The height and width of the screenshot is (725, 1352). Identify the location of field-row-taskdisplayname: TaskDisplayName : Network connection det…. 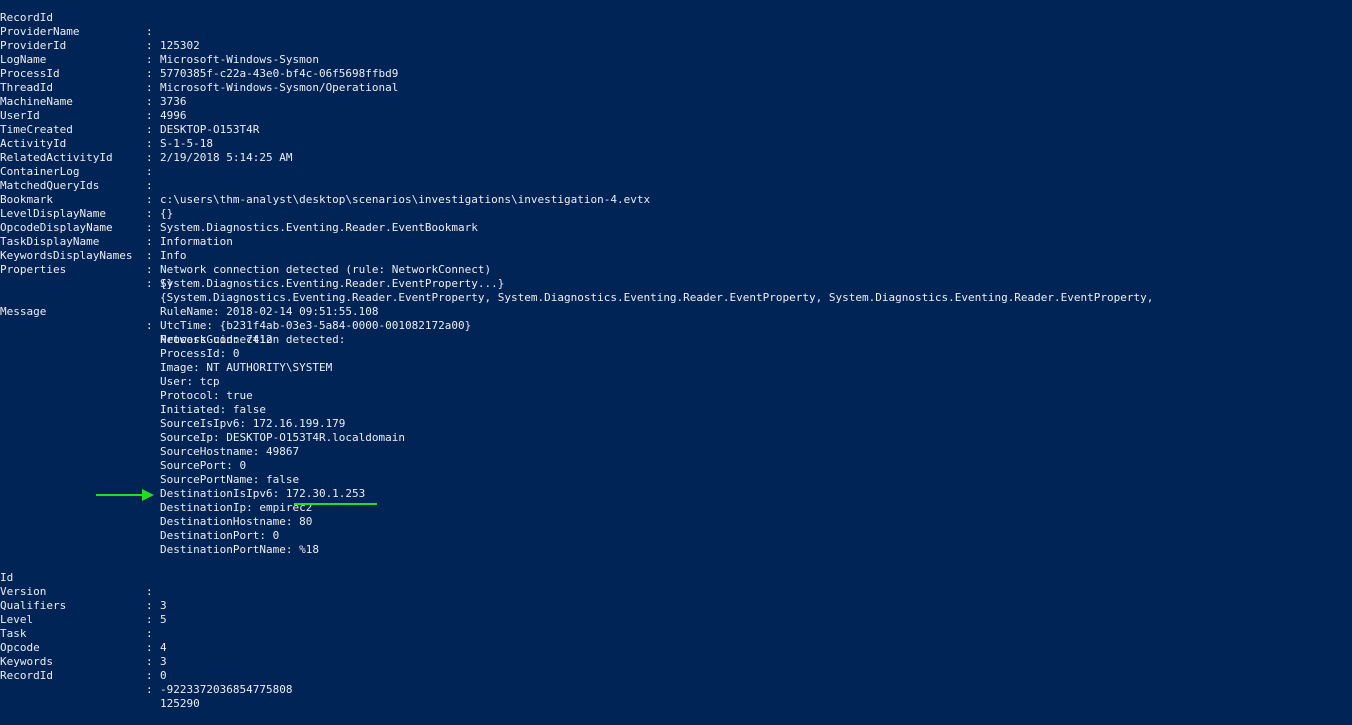
(245, 248).